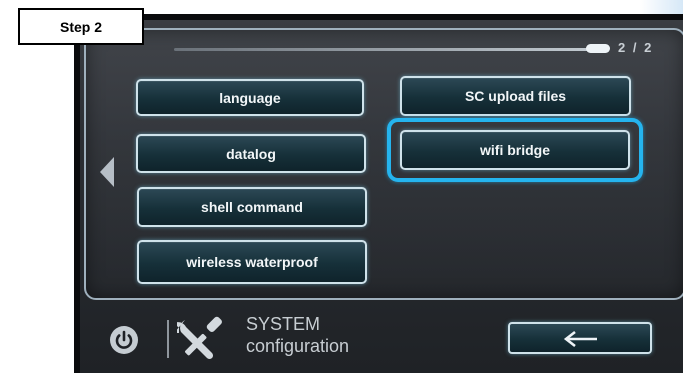 This screenshot has width=683, height=373. Describe the element at coordinates (250, 97) in the screenshot. I see `language-button: language` at that location.